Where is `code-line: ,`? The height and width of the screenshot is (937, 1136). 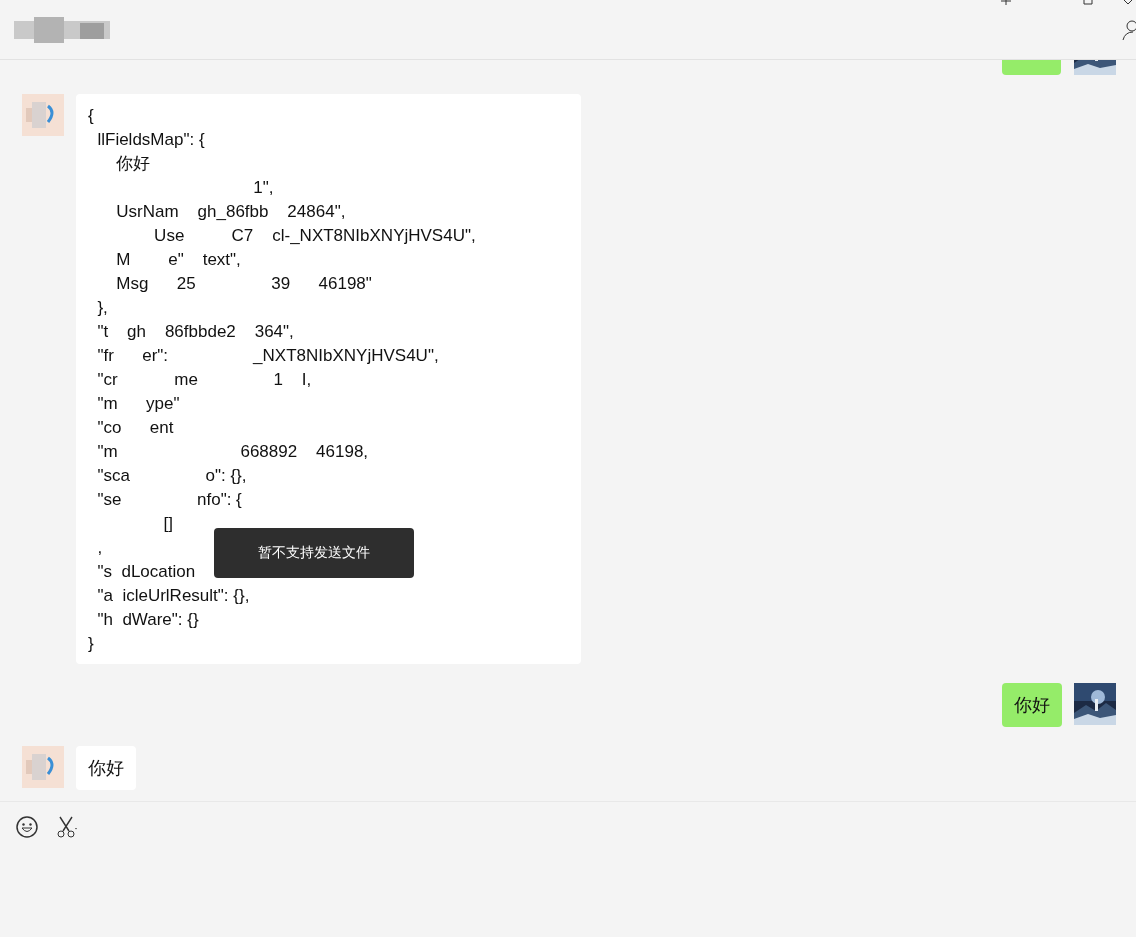 code-line: , is located at coordinates (99, 548).